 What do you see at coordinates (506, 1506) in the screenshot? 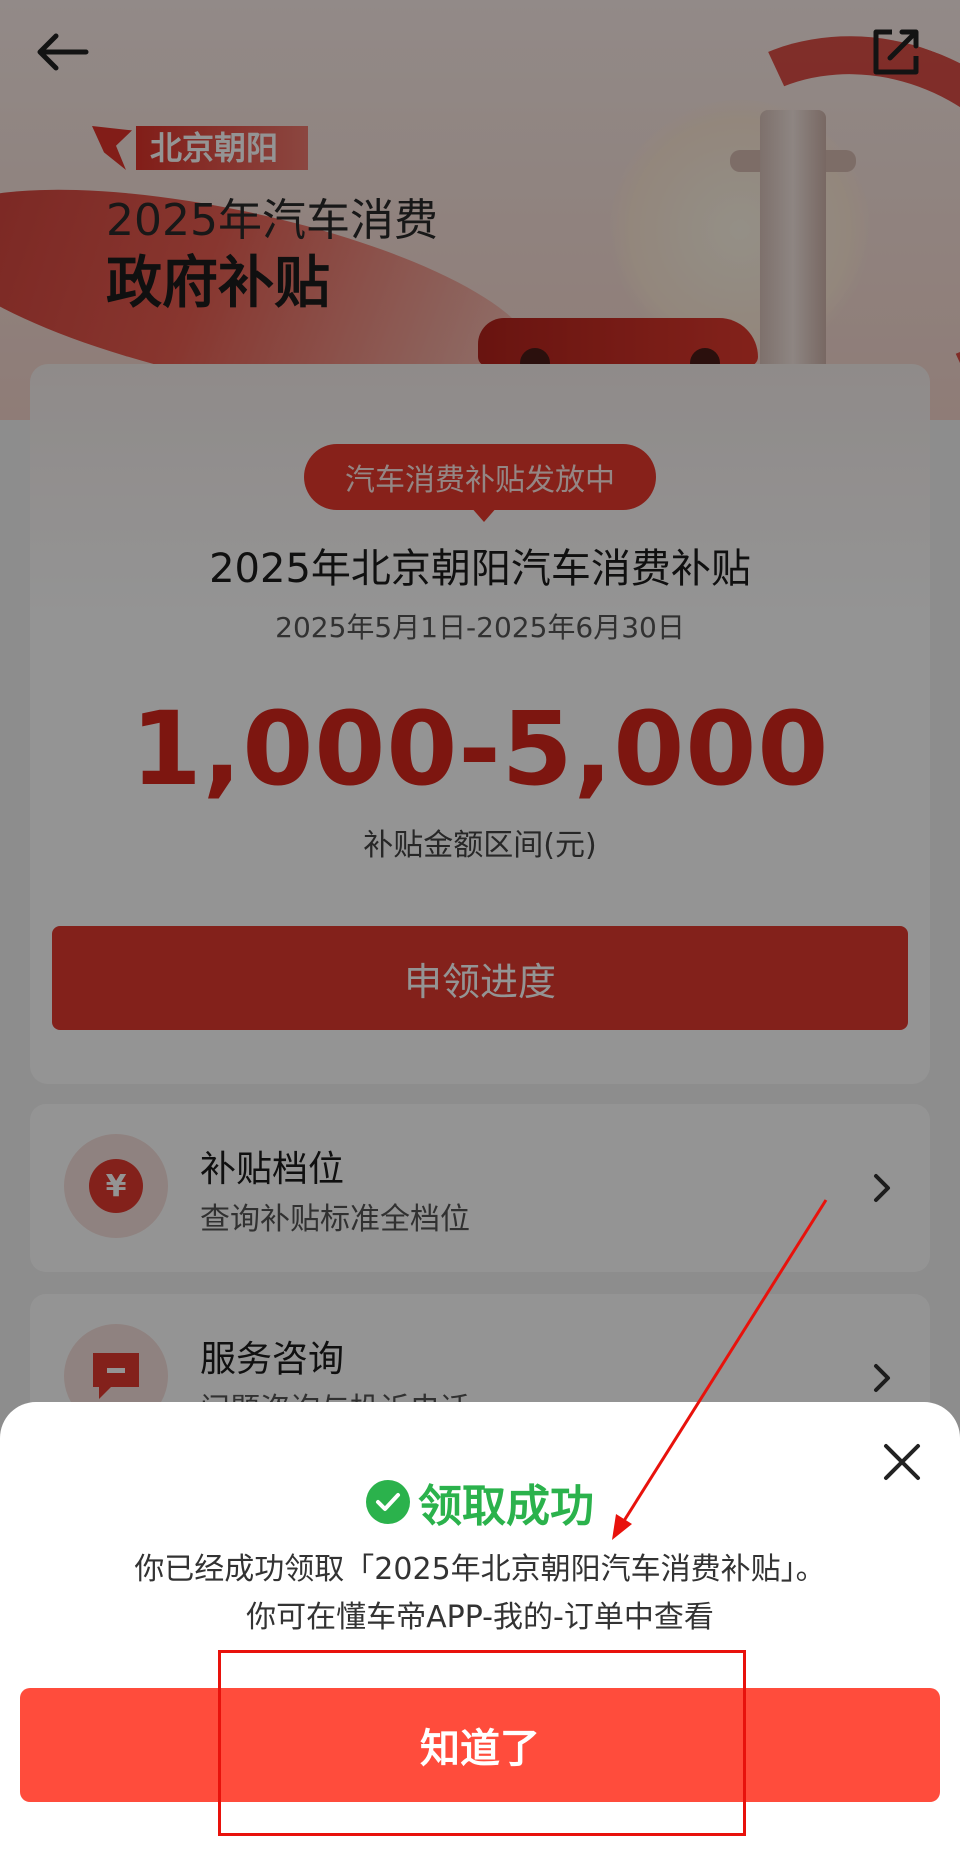
I see `success-title: 领取成功` at bounding box center [506, 1506].